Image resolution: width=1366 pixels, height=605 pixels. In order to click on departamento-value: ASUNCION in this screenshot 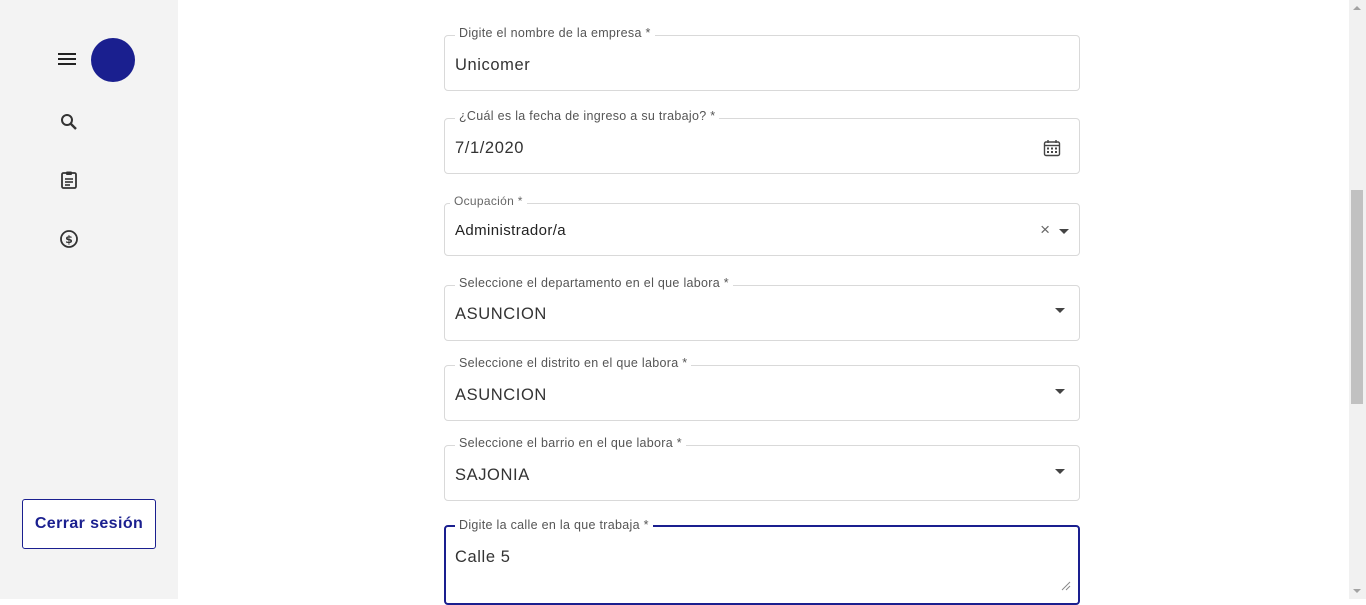, I will do `click(501, 314)`.